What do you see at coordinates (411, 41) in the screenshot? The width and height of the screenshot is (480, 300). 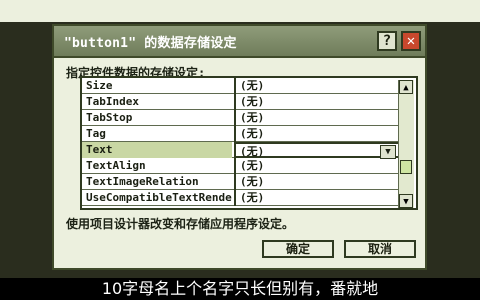 I see `close-button: ✕` at bounding box center [411, 41].